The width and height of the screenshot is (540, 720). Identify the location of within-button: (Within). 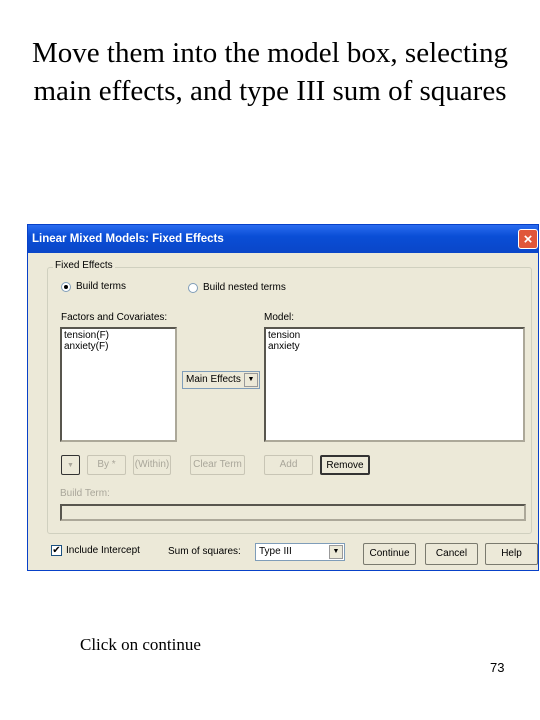
(152, 465).